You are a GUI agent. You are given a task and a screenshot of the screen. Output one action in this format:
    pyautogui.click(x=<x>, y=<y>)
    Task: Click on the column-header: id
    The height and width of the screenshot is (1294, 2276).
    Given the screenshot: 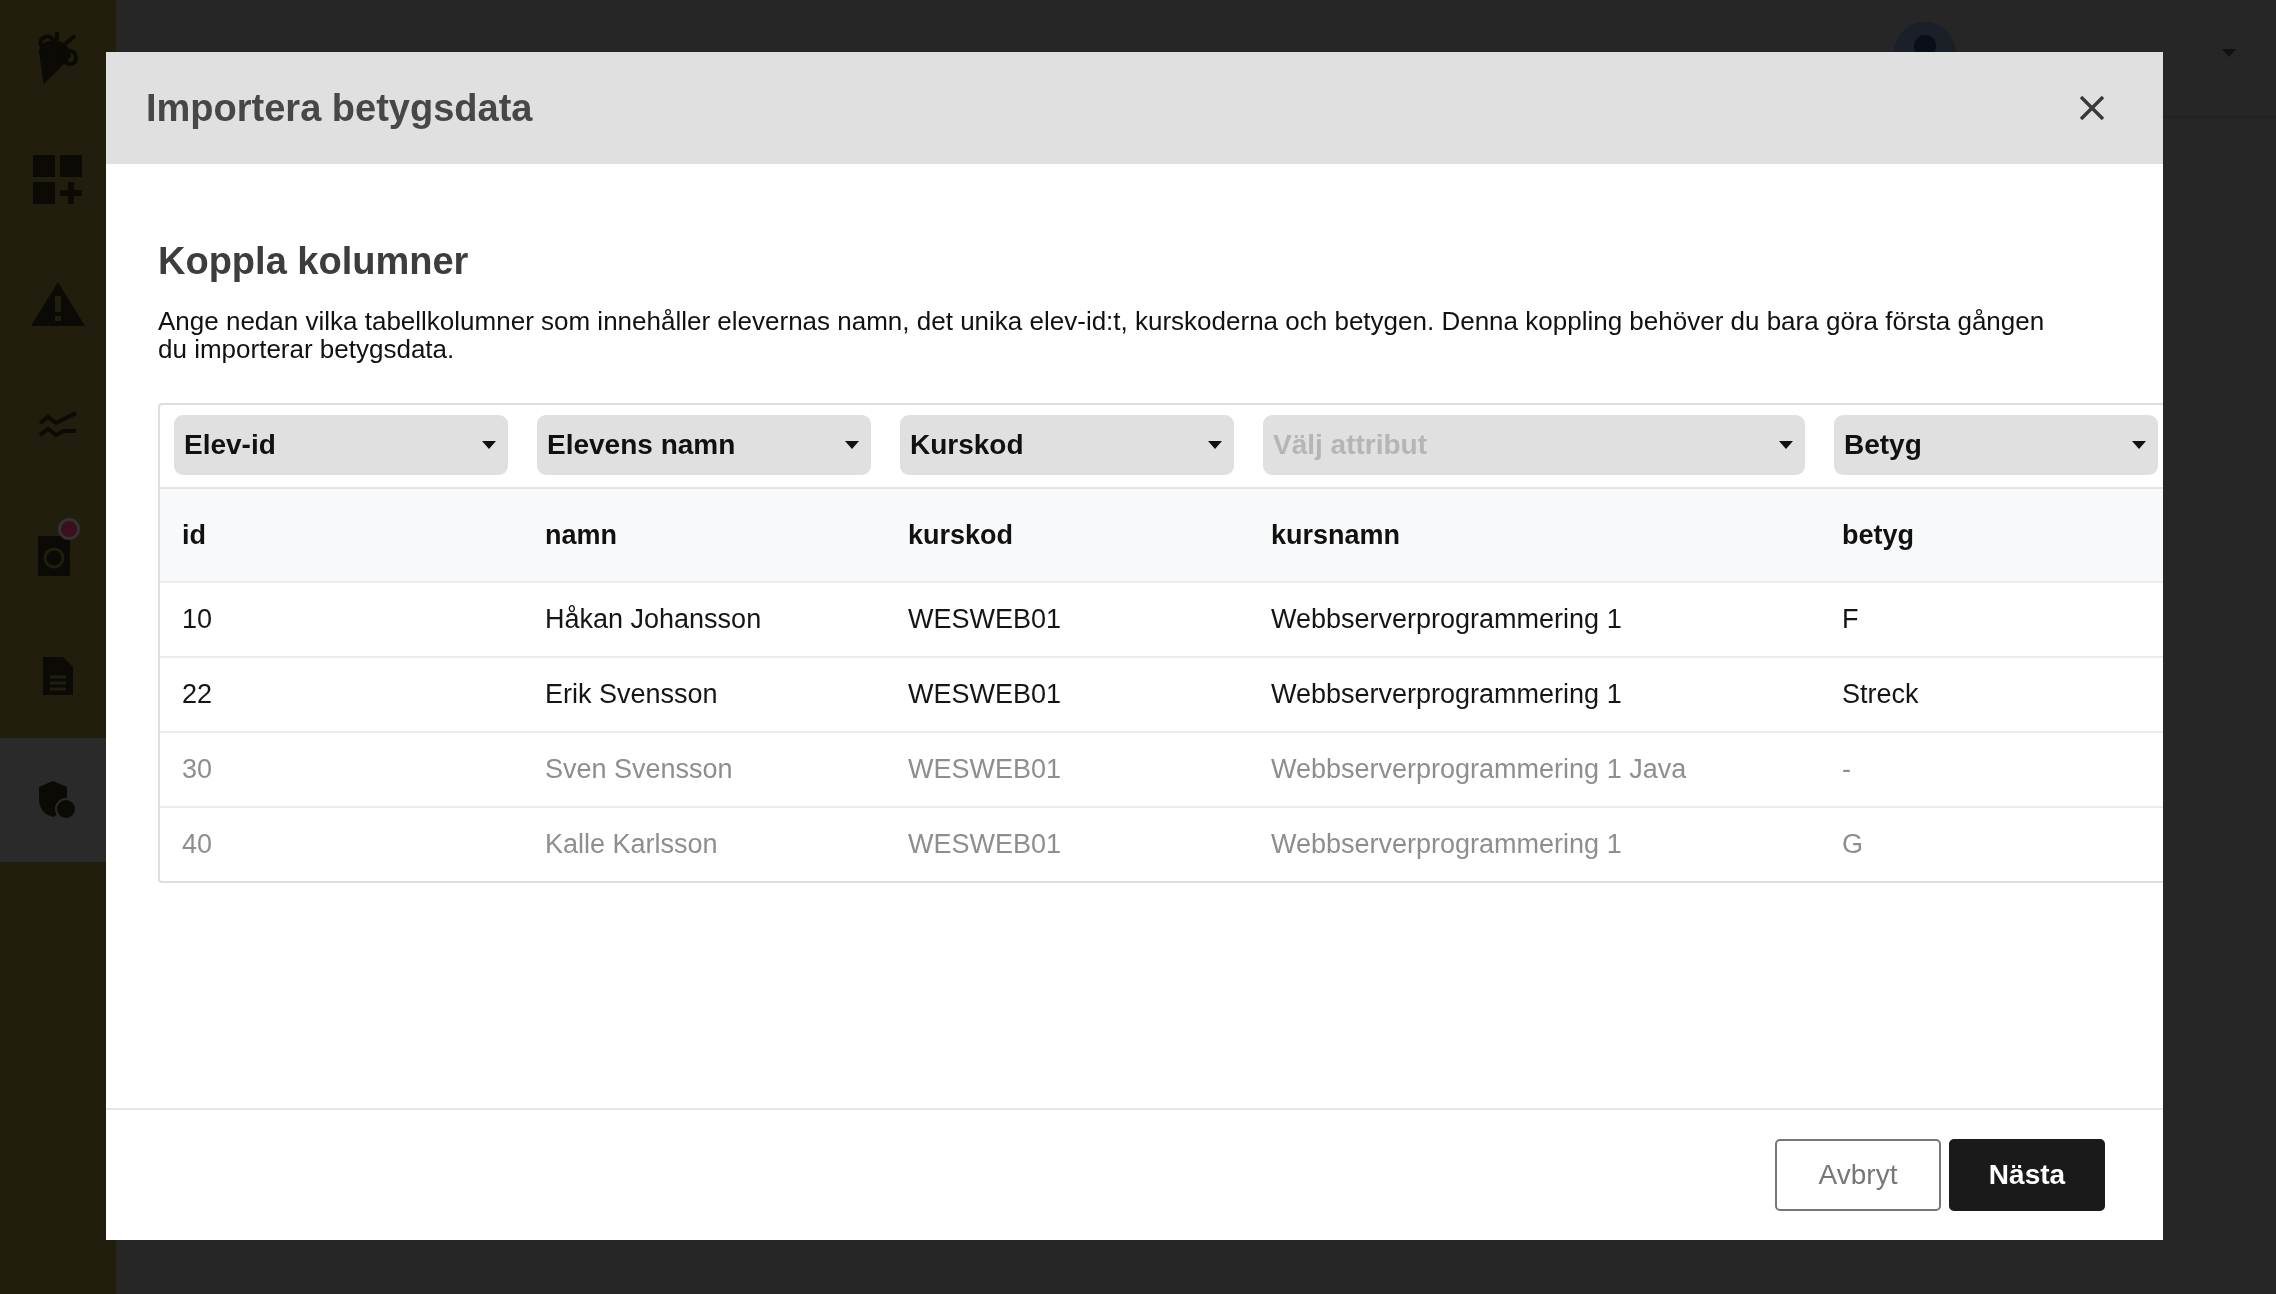 What is the action you would take?
    pyautogui.click(x=194, y=535)
    